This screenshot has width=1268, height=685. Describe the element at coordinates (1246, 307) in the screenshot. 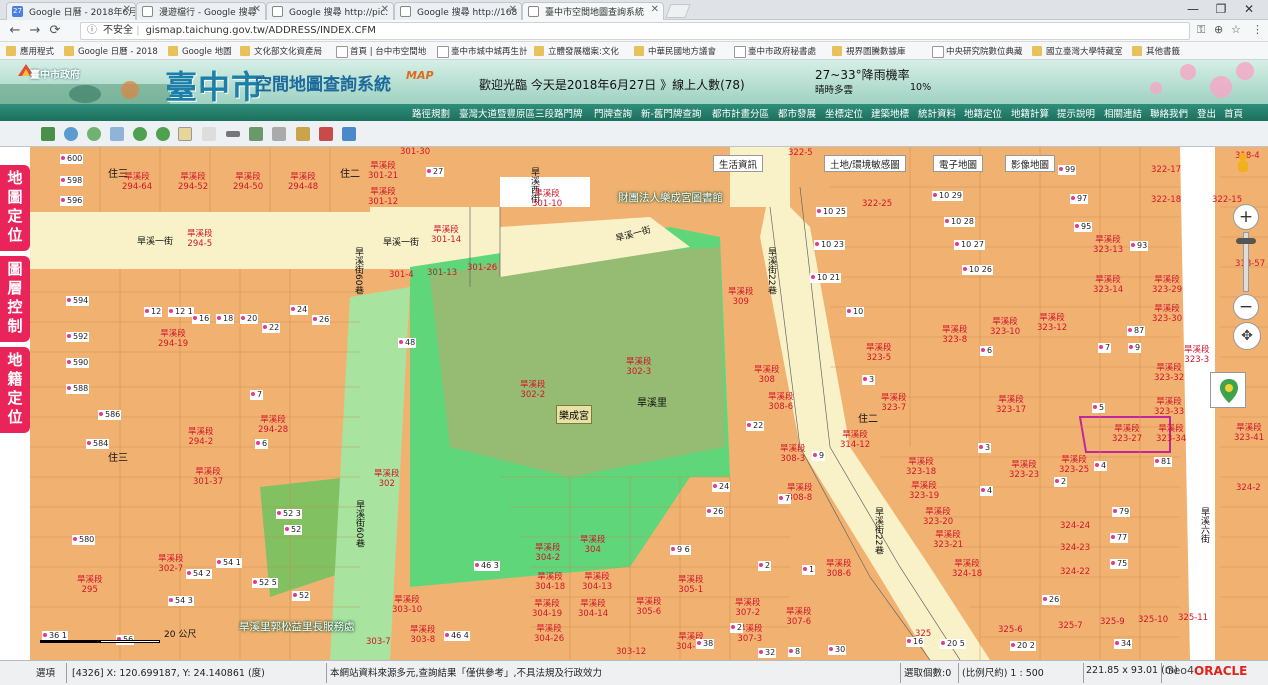

I see `zoom-out-button: −` at that location.